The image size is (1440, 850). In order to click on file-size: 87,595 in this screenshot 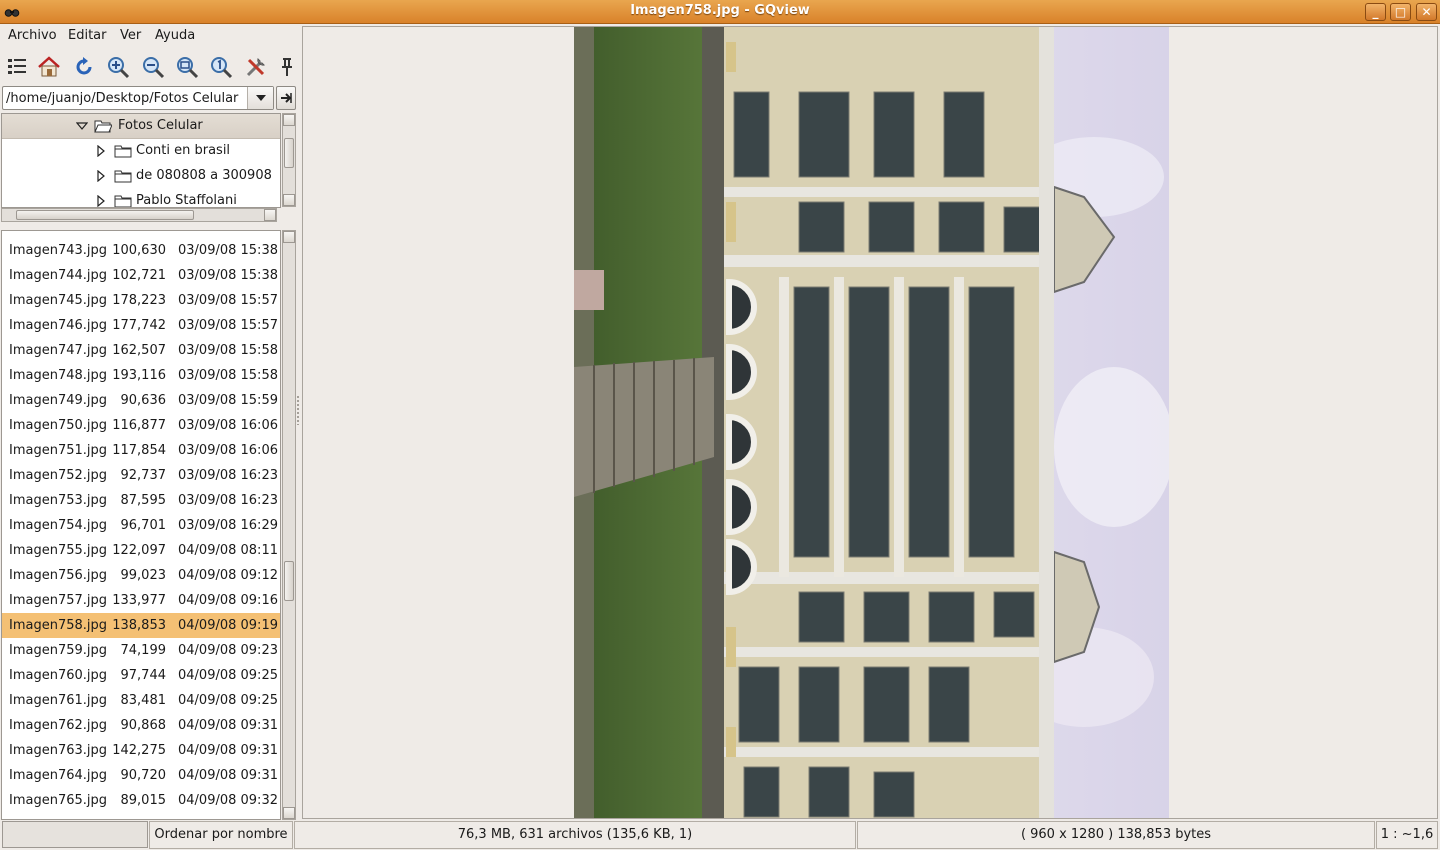, I will do `click(143, 500)`.